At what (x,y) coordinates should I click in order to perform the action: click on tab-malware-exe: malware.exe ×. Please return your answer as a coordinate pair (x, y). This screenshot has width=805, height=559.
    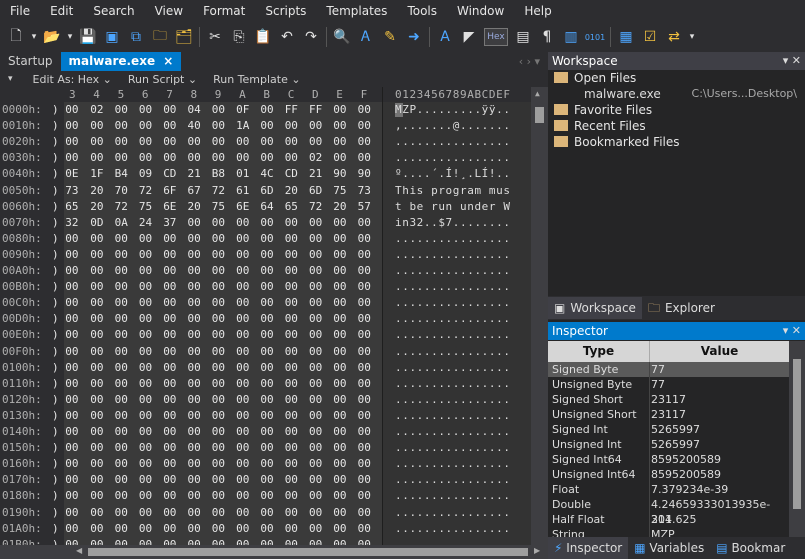
    Looking at the image, I should click on (121, 61).